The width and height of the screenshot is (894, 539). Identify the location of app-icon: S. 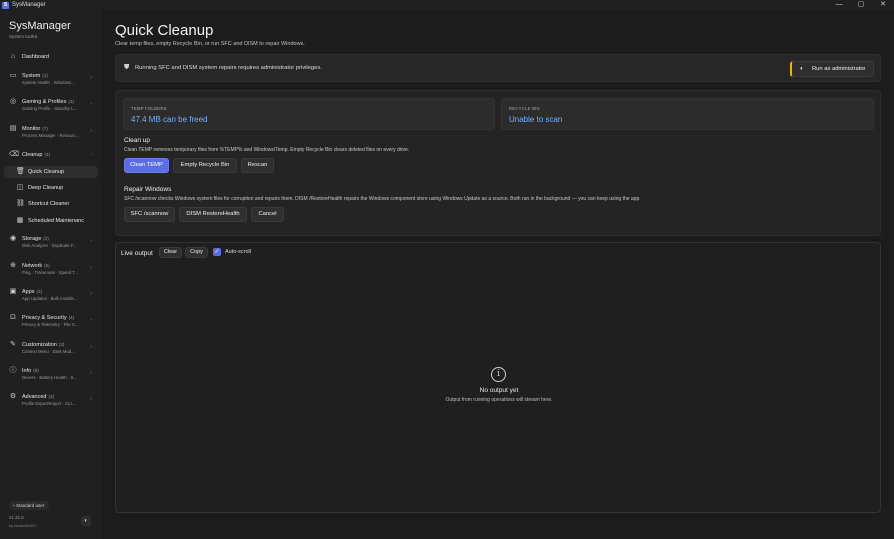
(5, 5).